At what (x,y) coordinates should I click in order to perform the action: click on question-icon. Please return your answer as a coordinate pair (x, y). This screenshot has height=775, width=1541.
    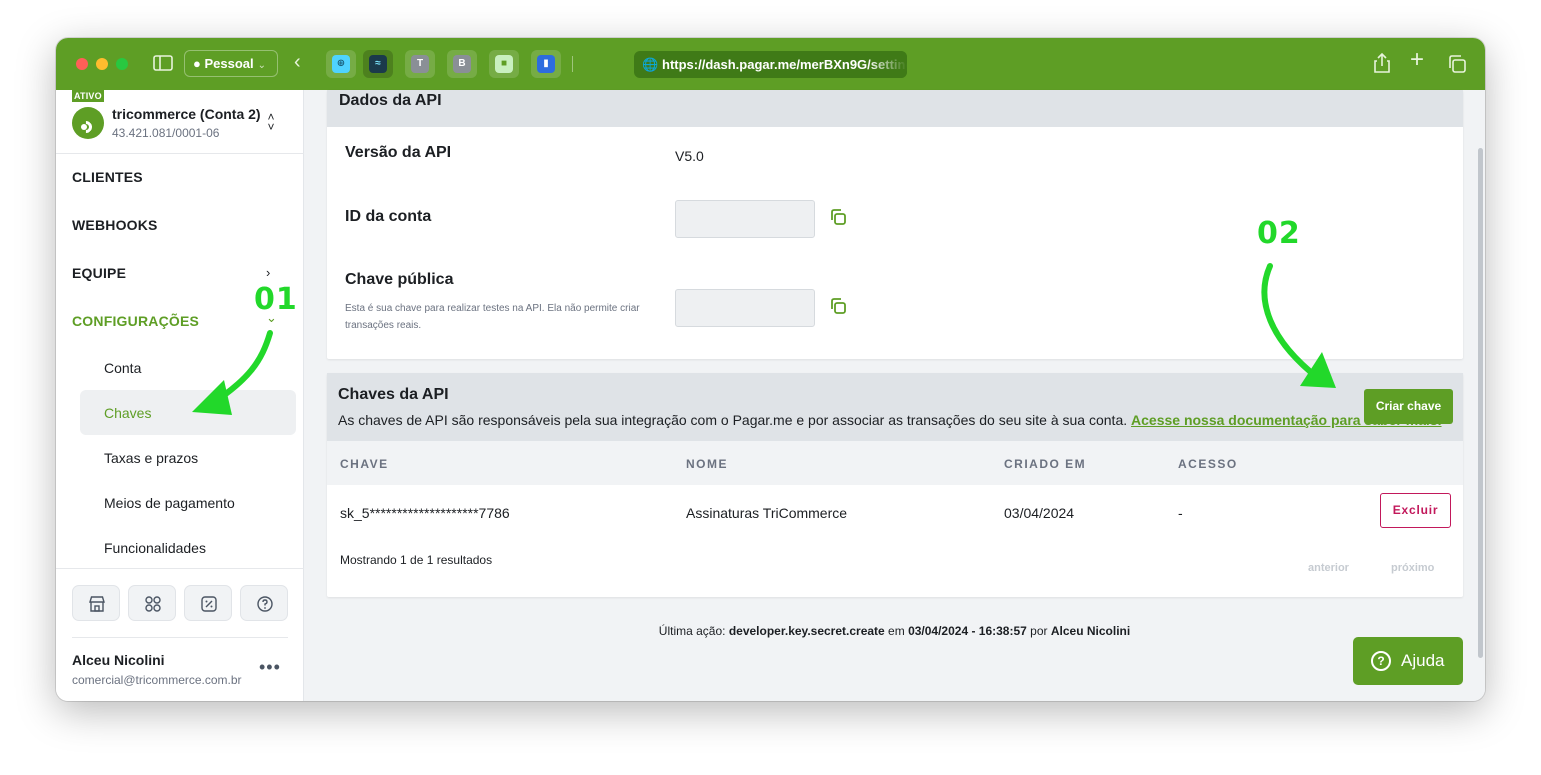
    Looking at the image, I should click on (265, 604).